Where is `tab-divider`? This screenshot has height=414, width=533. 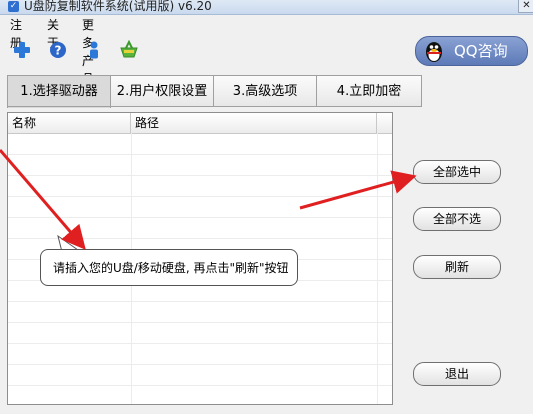
tab-divider is located at coordinates (214, 106).